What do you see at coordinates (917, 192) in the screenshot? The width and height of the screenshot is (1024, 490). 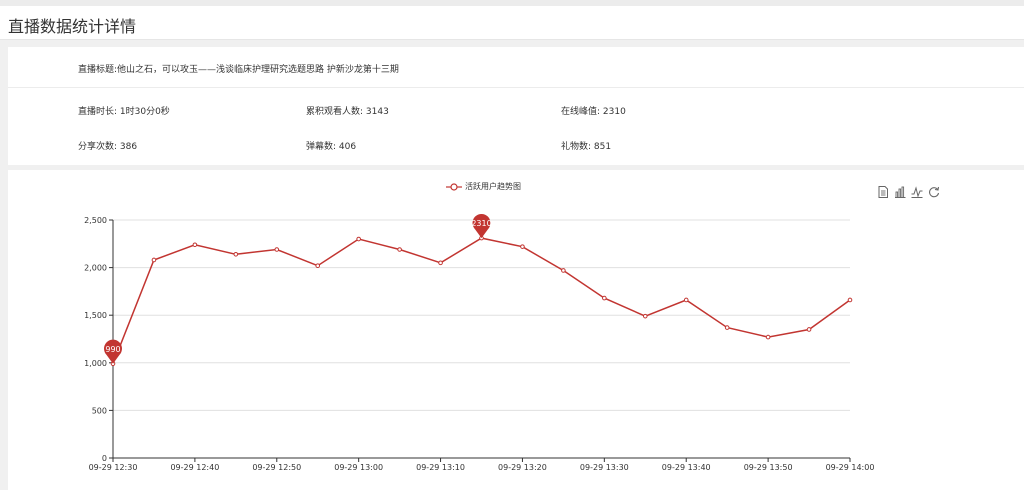 I see `line-chart-icon` at bounding box center [917, 192].